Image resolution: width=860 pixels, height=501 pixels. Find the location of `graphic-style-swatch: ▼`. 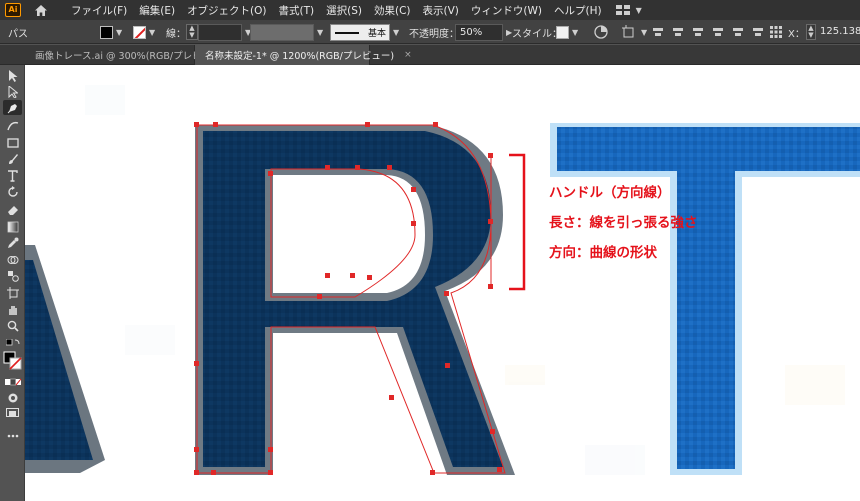

graphic-style-swatch: ▼ is located at coordinates (567, 32).